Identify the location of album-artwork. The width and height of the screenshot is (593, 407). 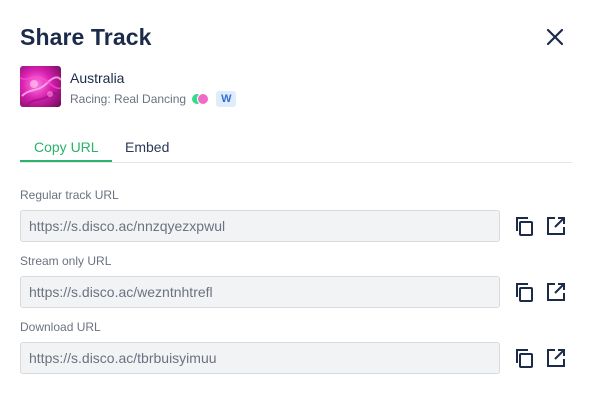
(40, 86).